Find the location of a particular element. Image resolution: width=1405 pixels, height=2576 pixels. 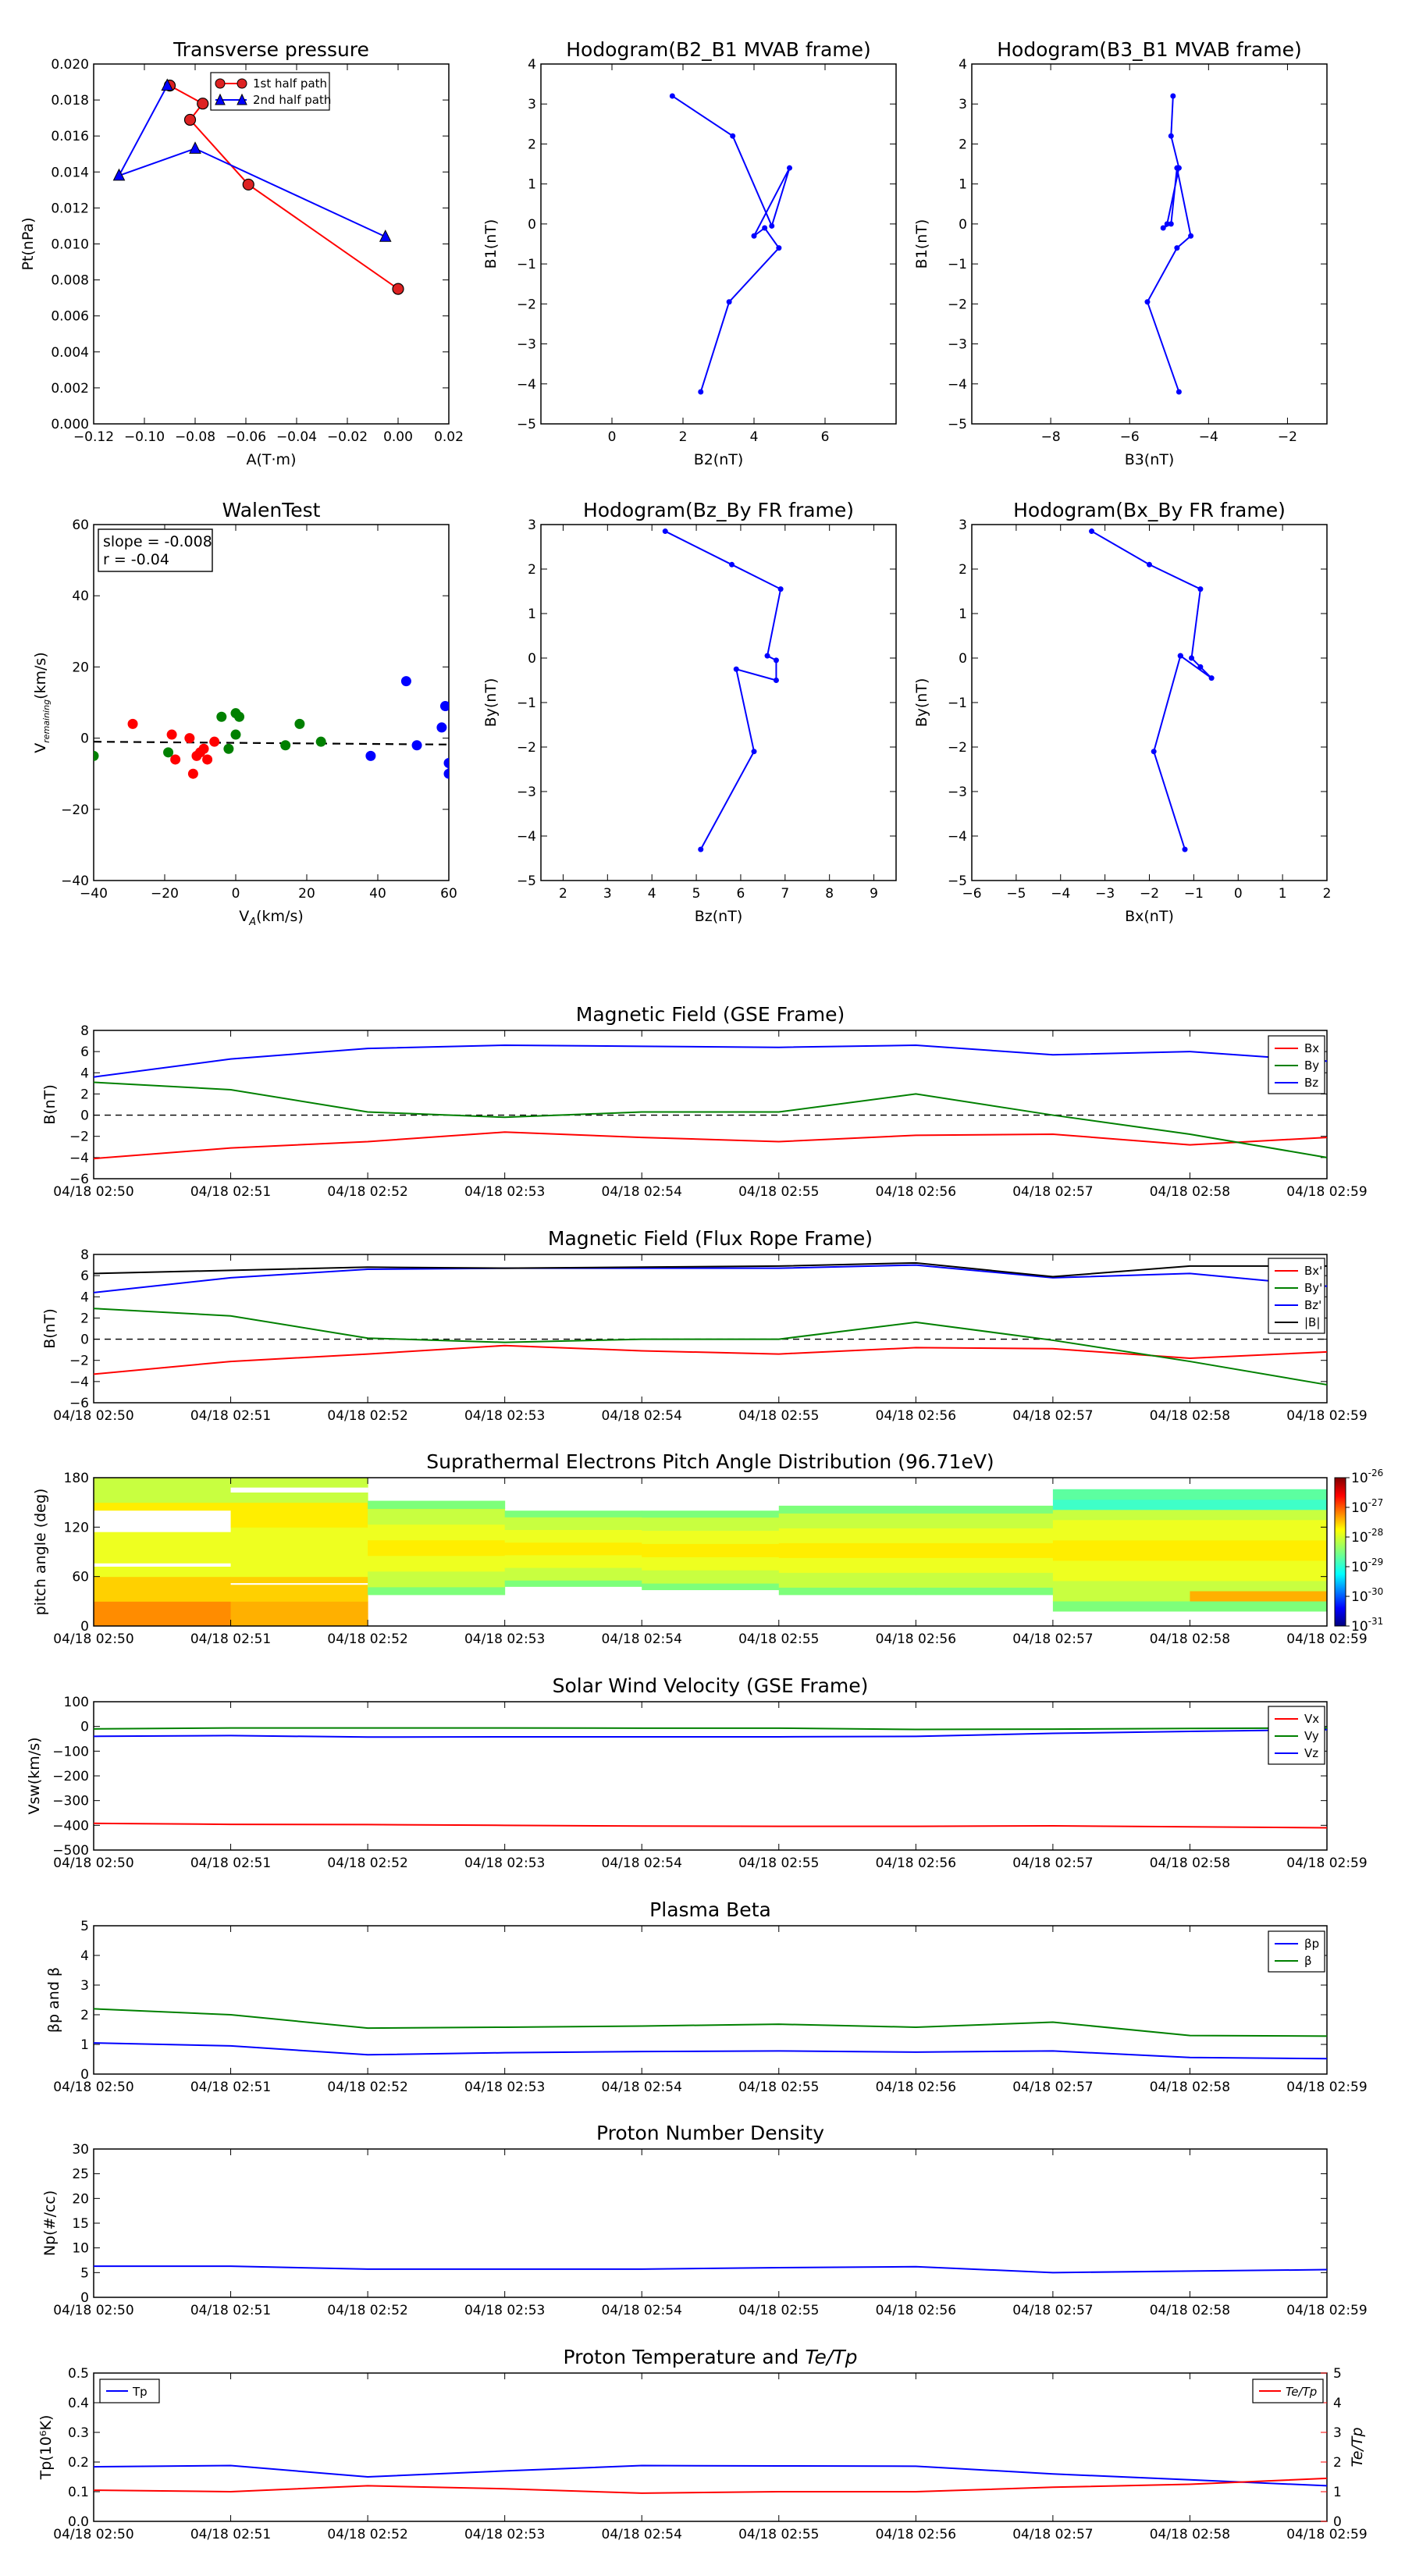

hodo_b2b1-xtick-label: 0 is located at coordinates (612, 437).